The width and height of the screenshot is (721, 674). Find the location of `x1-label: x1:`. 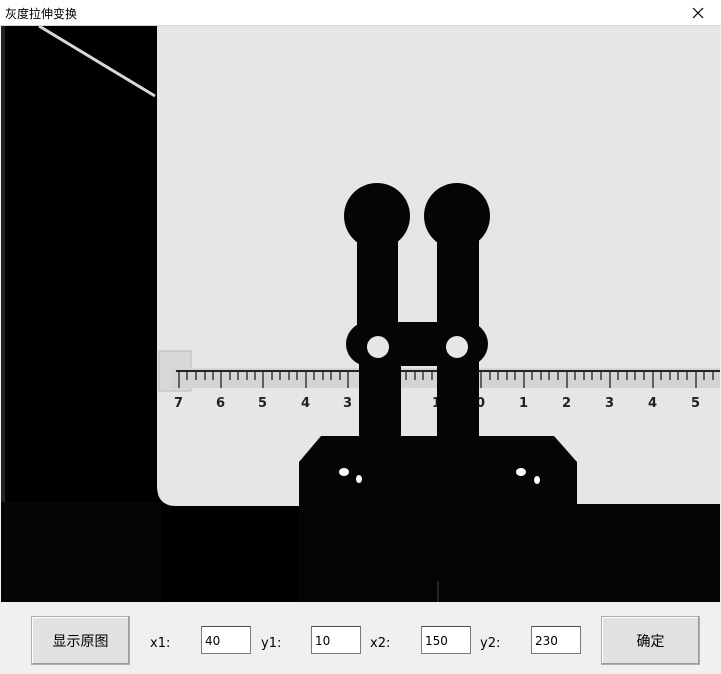

x1-label: x1: is located at coordinates (160, 643).